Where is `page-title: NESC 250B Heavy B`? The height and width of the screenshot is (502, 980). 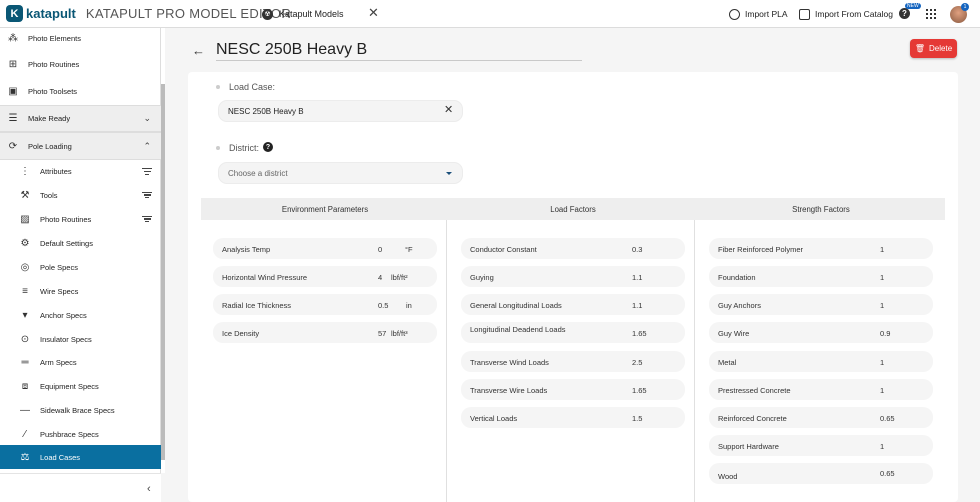 page-title: NESC 250B Heavy B is located at coordinates (291, 50).